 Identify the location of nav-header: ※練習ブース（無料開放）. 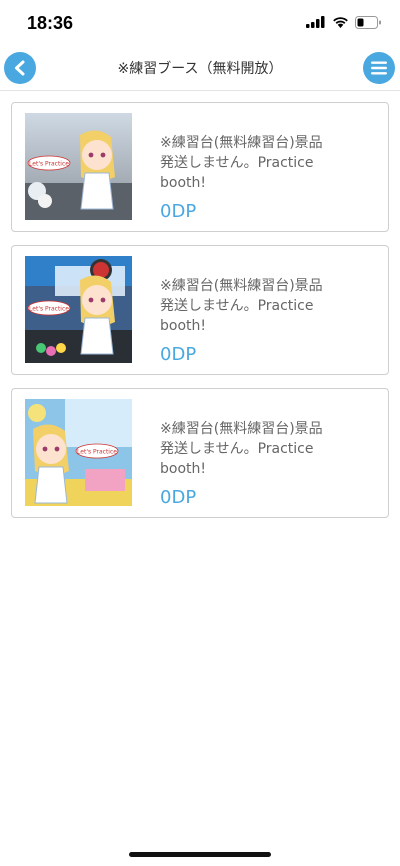
(200, 68).